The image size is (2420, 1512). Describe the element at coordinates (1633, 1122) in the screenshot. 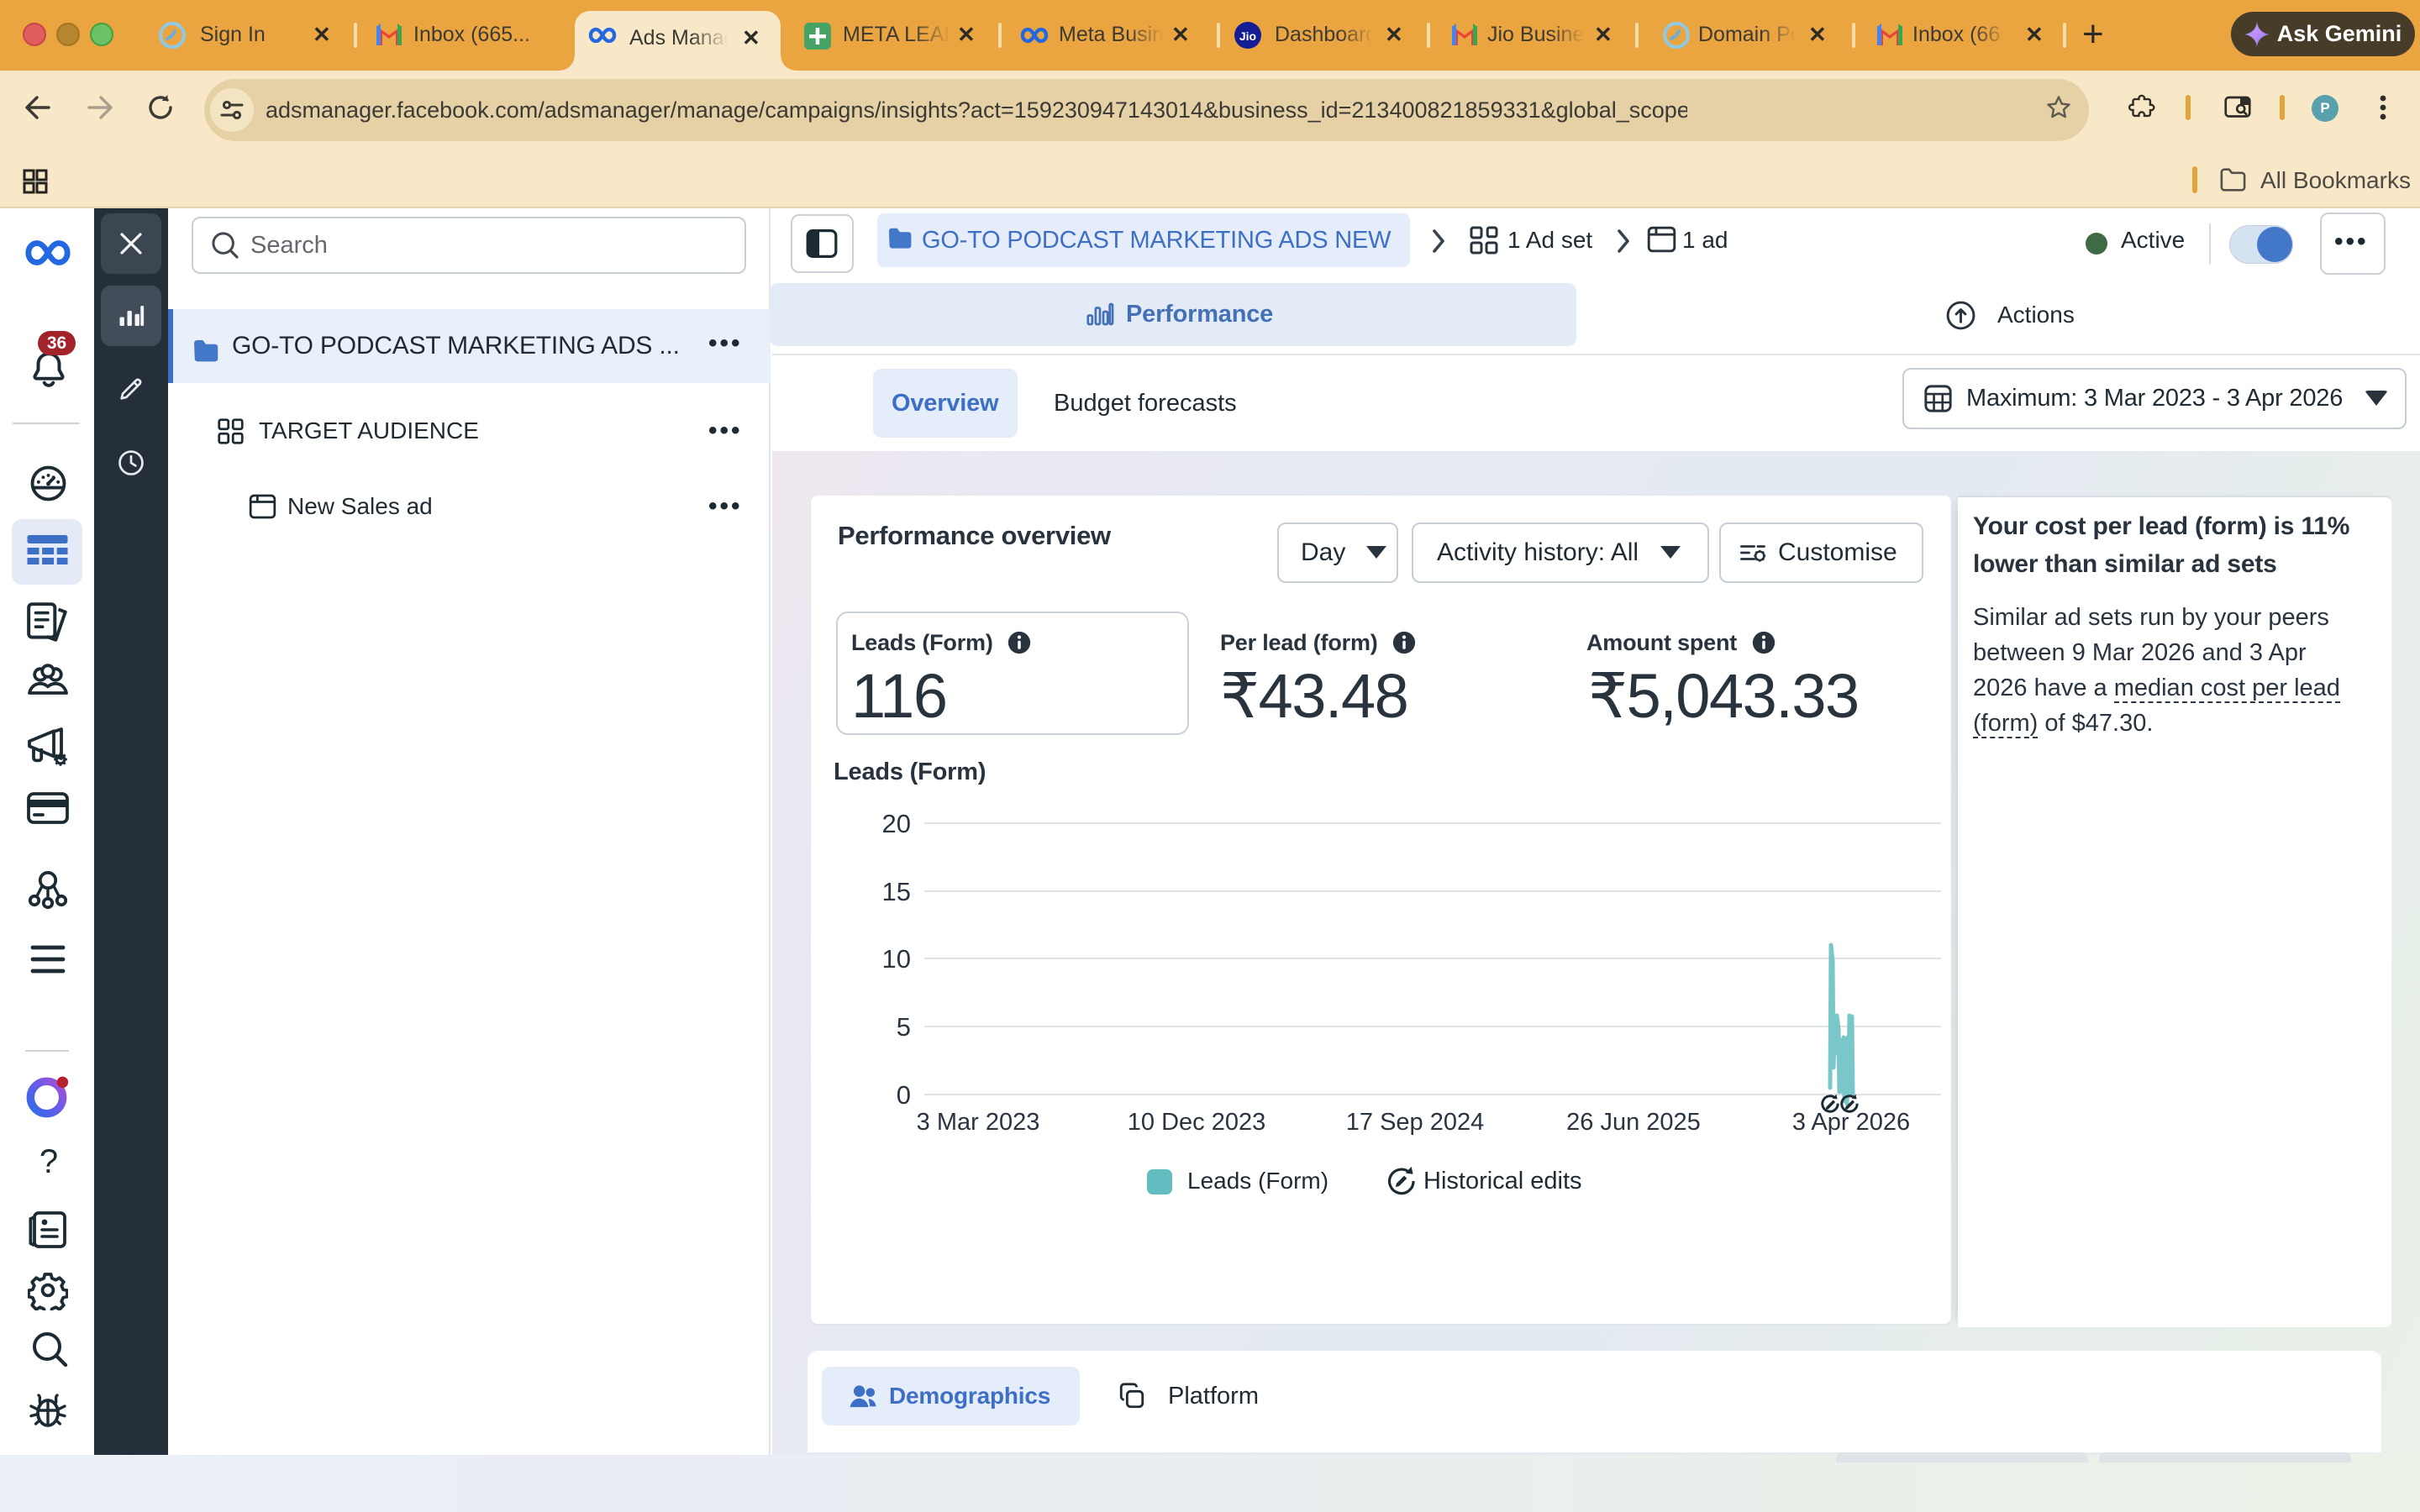

I see `svg-text: 26 Jun 2025` at that location.